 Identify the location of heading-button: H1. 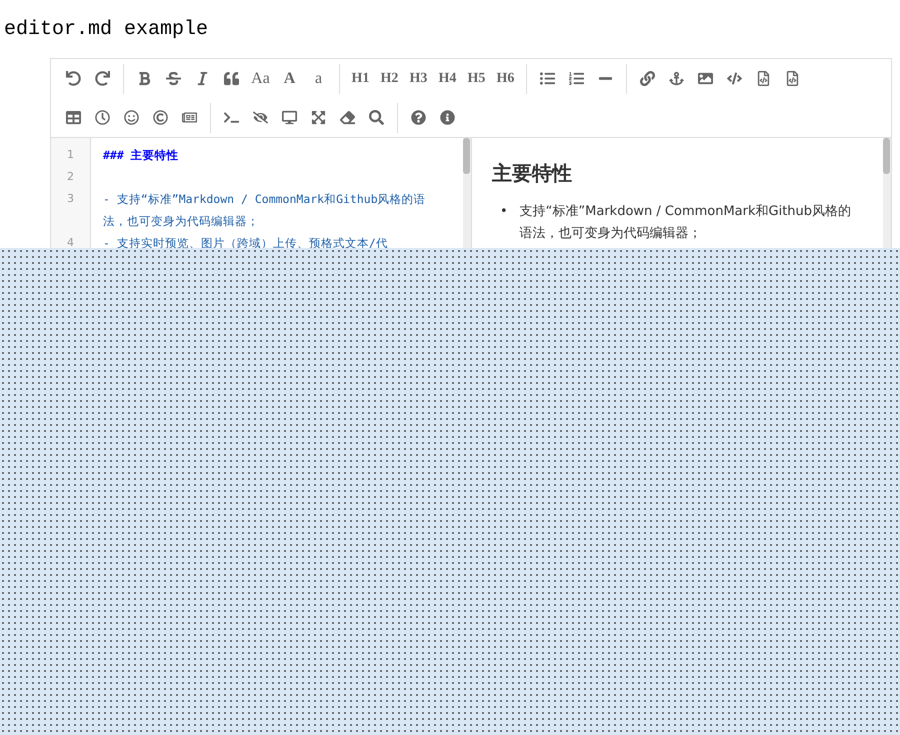
(360, 79).